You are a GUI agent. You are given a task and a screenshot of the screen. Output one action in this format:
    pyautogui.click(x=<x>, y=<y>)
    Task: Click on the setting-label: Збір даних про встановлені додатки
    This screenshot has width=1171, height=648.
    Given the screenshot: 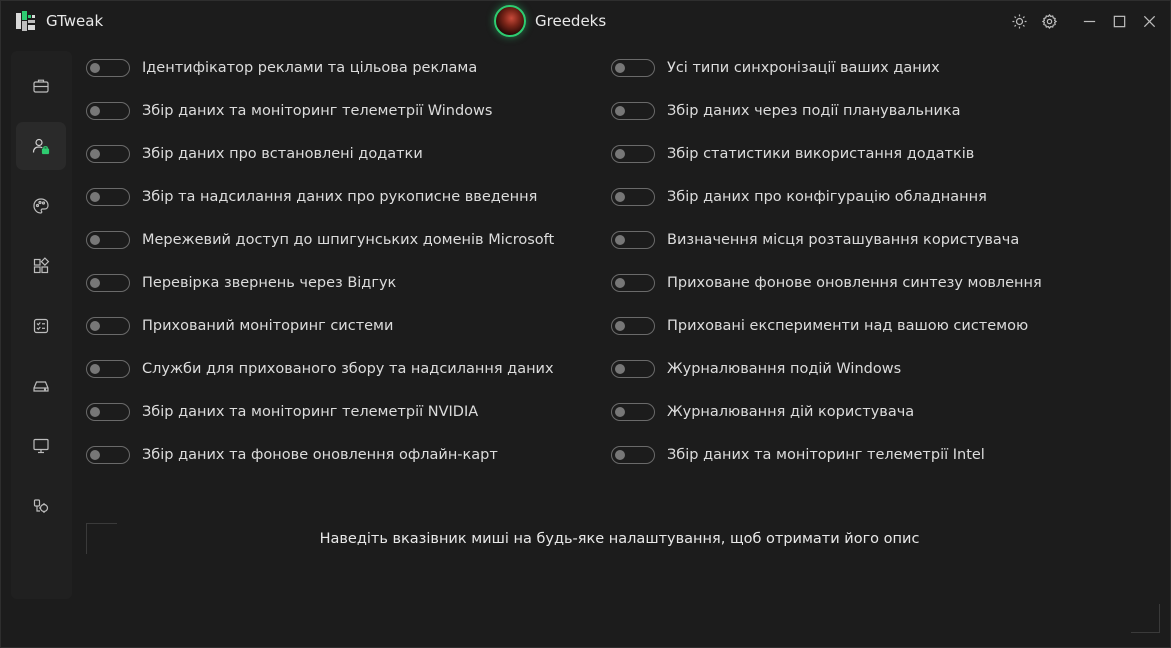 What is the action you would take?
    pyautogui.click(x=282, y=154)
    